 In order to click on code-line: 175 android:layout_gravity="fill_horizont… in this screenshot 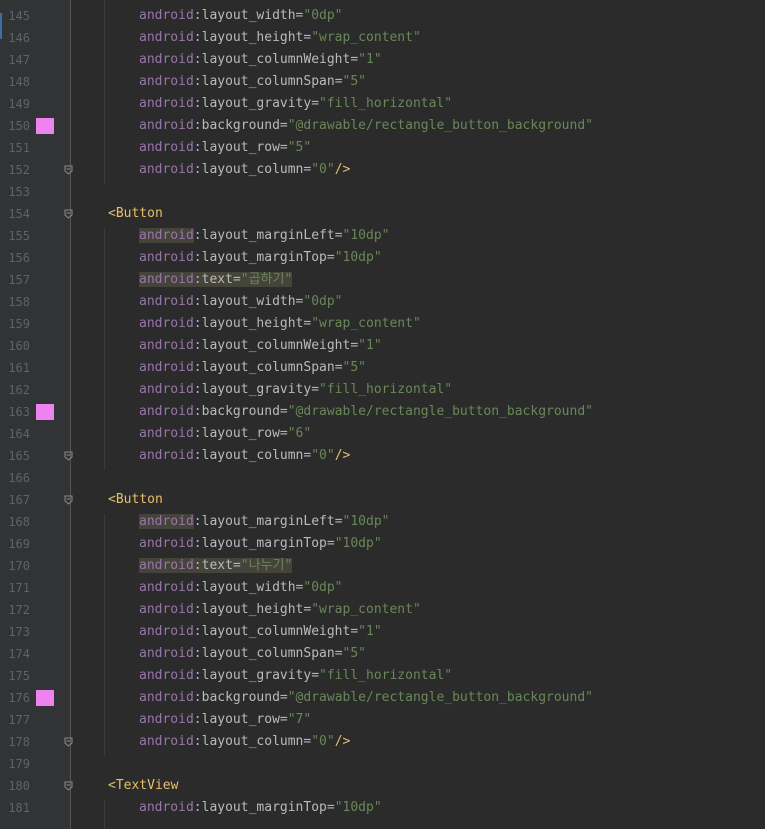, I will do `click(382, 676)`.